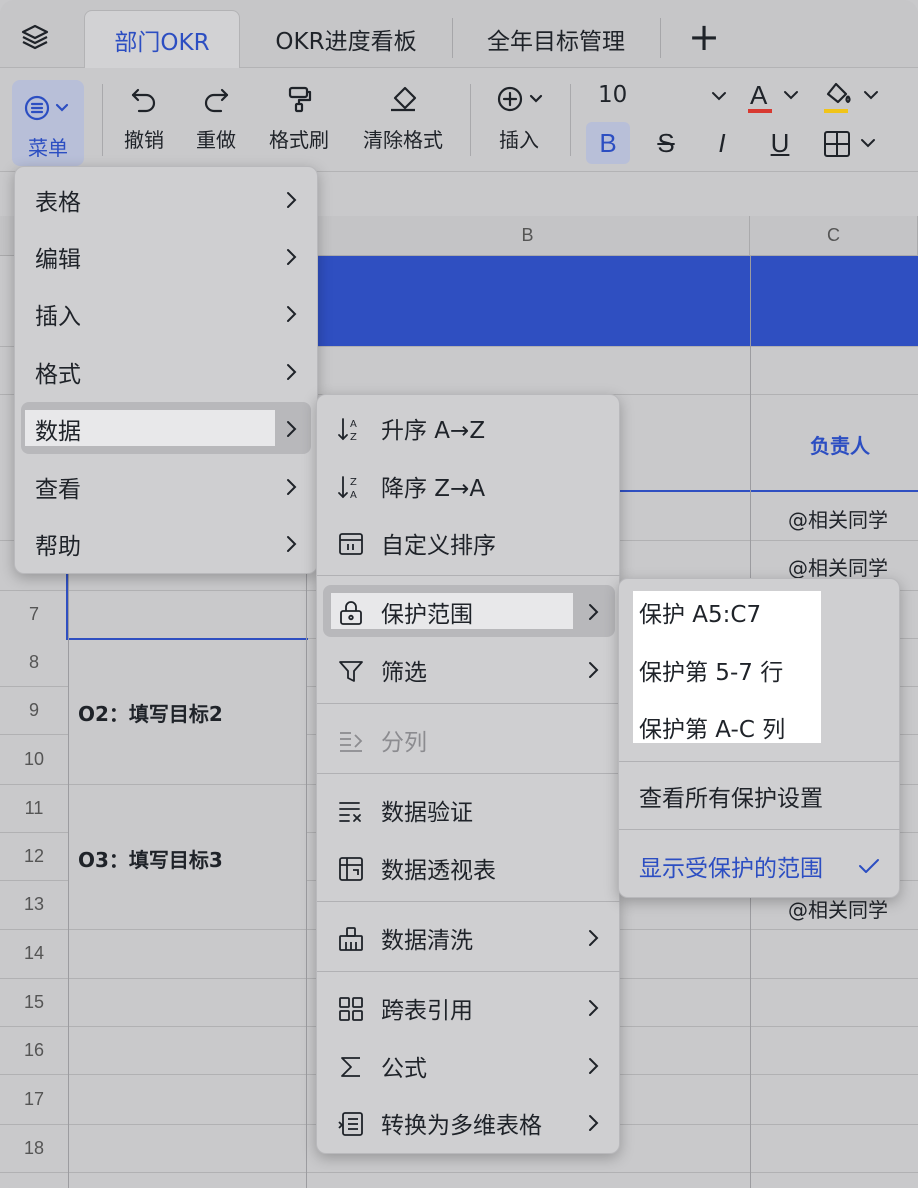 The height and width of the screenshot is (1188, 918). I want to click on menu-item-format: 格式, so click(167, 372).